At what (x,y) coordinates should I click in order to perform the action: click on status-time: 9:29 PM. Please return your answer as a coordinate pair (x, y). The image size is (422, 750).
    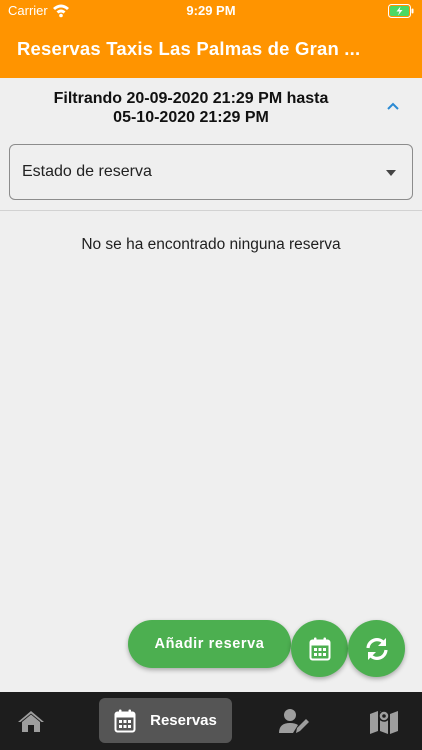
    Looking at the image, I should click on (211, 10).